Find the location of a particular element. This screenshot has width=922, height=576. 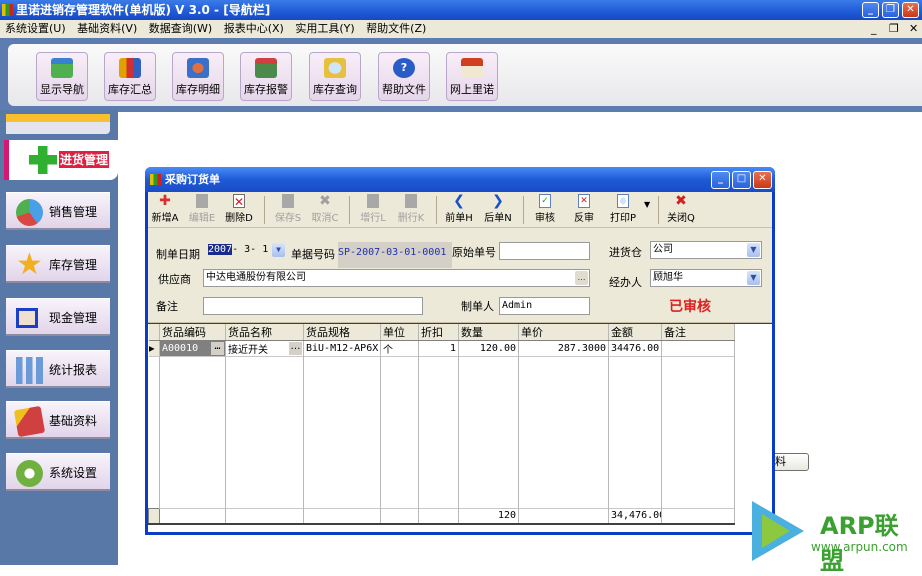

sidebar-top-tab is located at coordinates (58, 124).